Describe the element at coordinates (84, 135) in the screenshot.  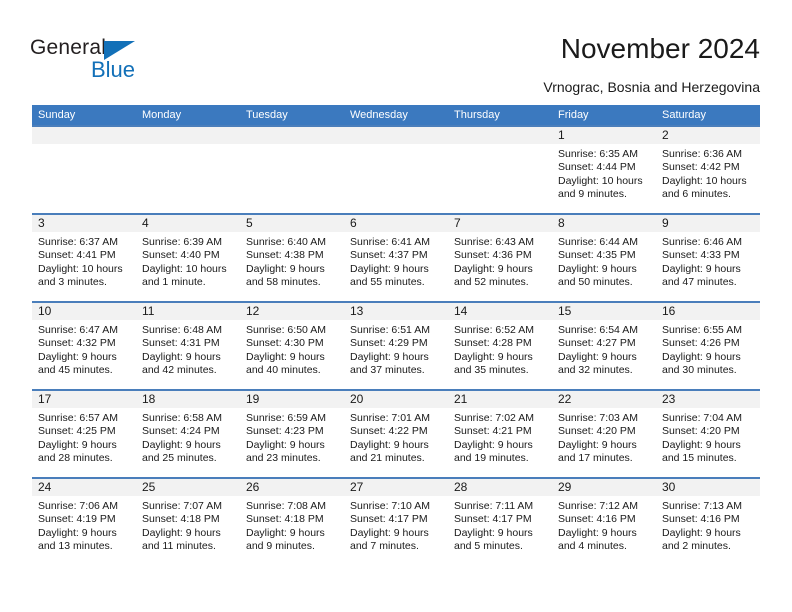
I see `day-number-band` at that location.